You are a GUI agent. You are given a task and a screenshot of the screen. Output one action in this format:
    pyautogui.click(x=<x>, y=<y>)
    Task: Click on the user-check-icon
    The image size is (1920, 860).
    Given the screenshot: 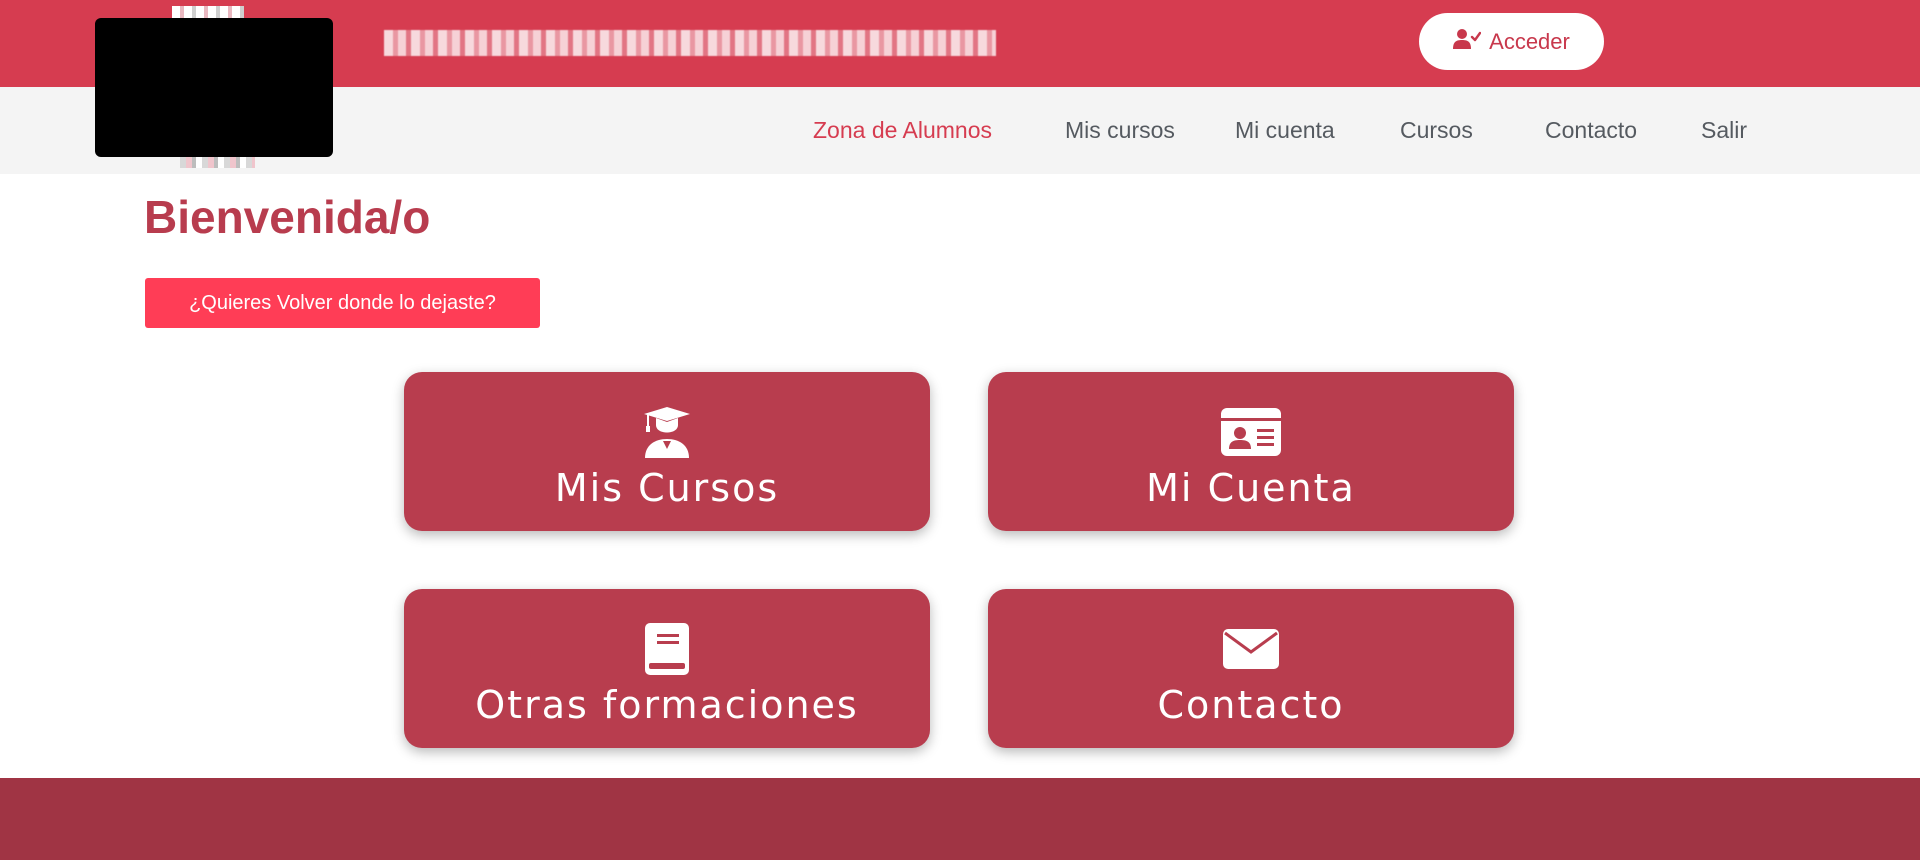 What is the action you would take?
    pyautogui.click(x=1467, y=42)
    